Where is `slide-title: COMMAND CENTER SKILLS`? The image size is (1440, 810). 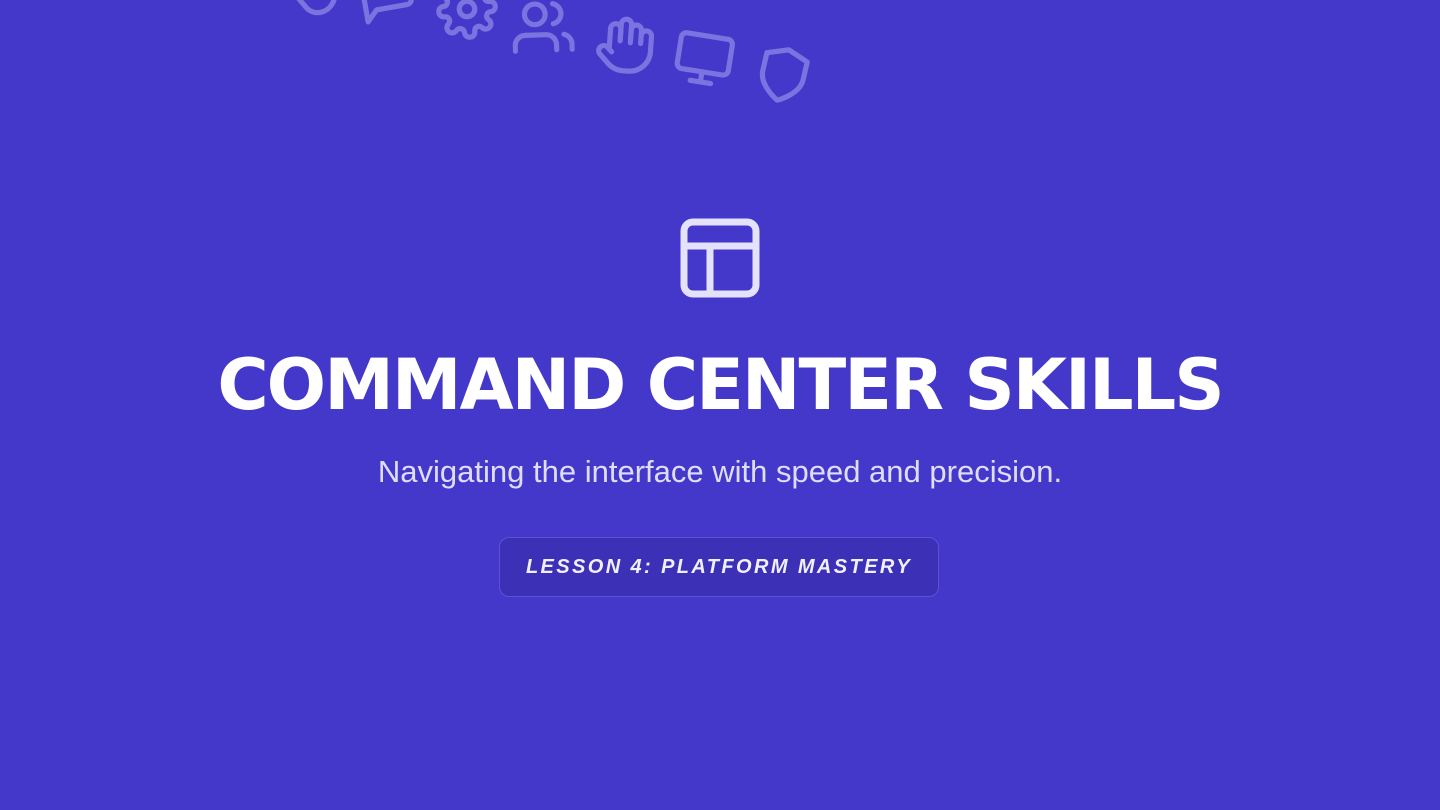
slide-title: COMMAND CENTER SKILLS is located at coordinates (720, 385).